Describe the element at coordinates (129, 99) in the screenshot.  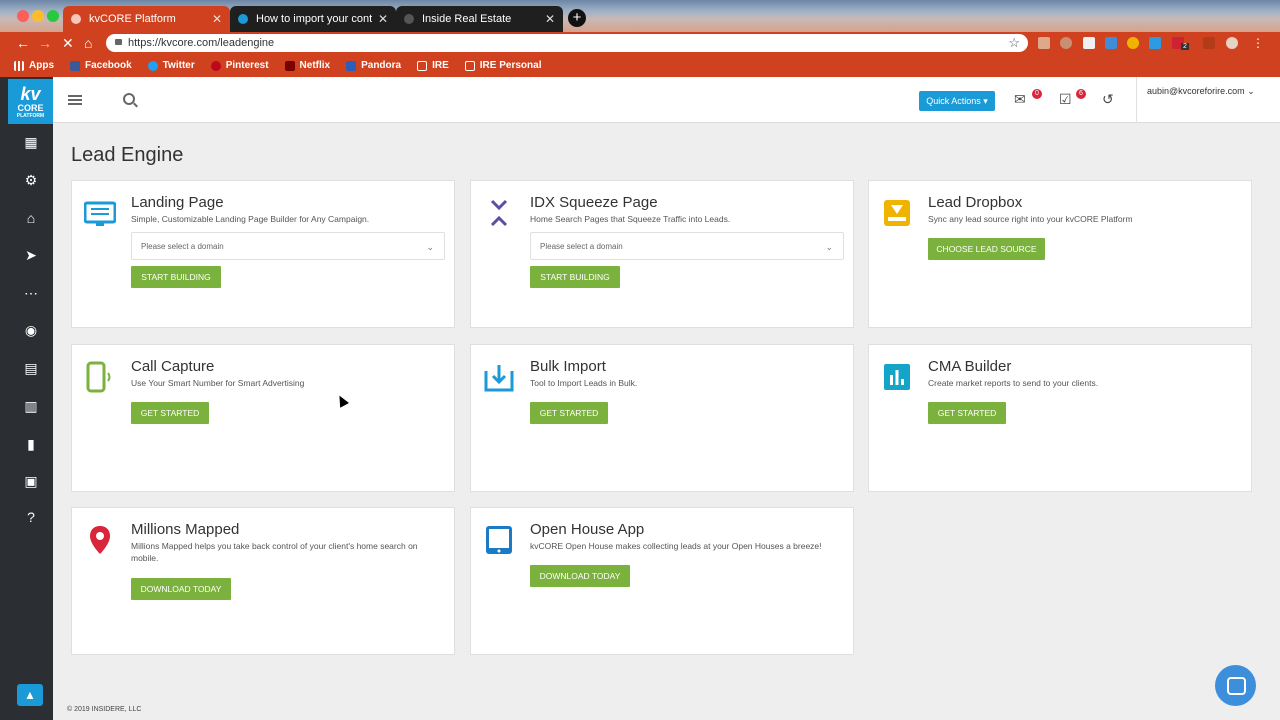
I see `search-icon` at that location.